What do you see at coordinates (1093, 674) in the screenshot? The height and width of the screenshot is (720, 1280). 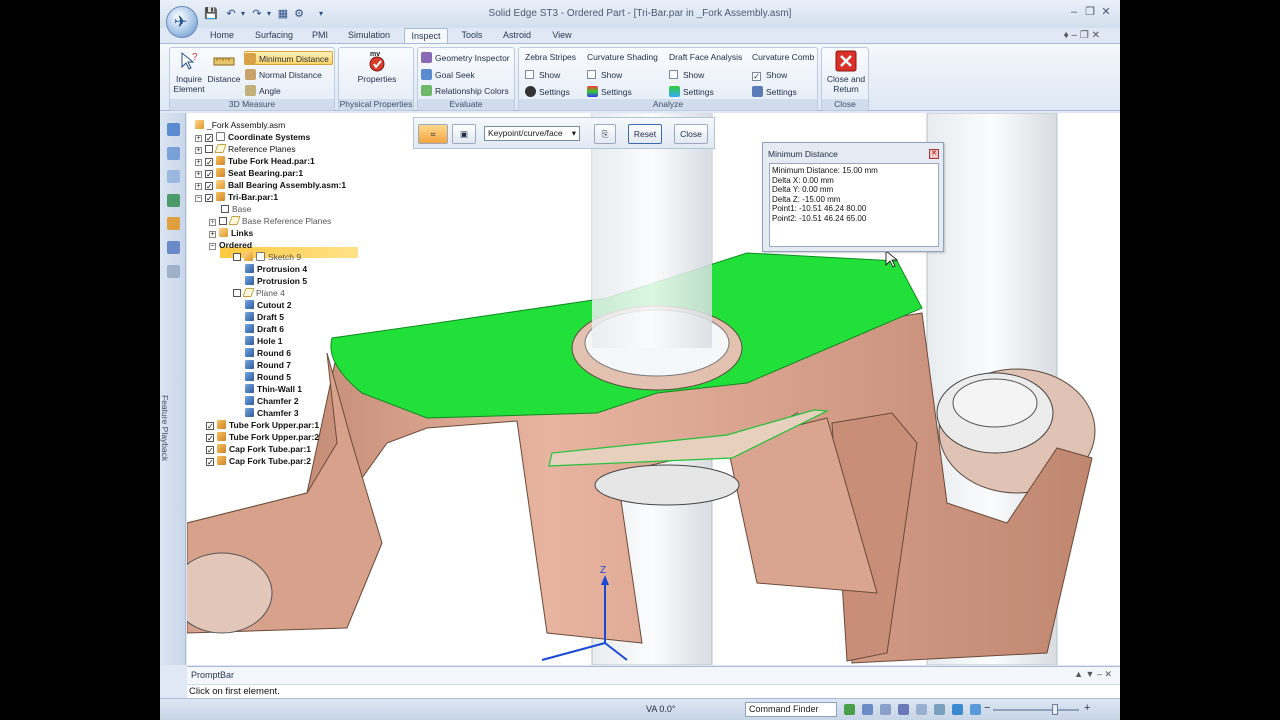 I see `prompt-bar-controls: ▲ ▼ – ✕` at bounding box center [1093, 674].